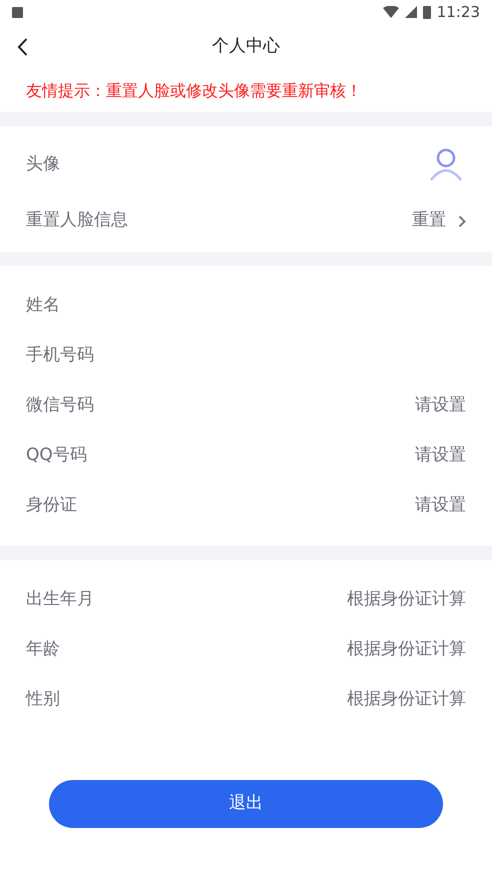 This screenshot has height=874, width=492. What do you see at coordinates (60, 356) in the screenshot?
I see `field-label: 手机号码` at bounding box center [60, 356].